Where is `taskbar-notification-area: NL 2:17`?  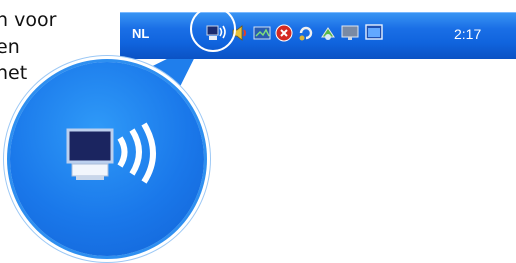
taskbar-notification-area: NL 2:17 is located at coordinates (318, 35).